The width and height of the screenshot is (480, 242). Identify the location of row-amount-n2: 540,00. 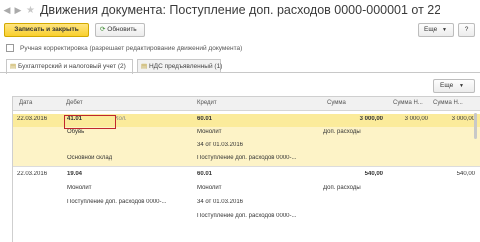
(465, 174).